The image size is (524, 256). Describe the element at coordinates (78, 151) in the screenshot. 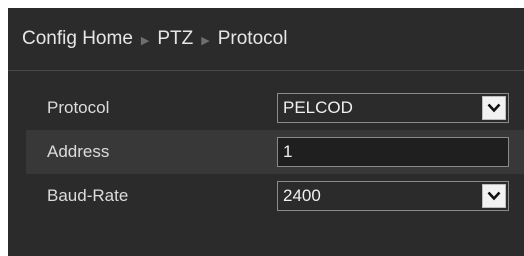

I see `address-label: Address` at that location.